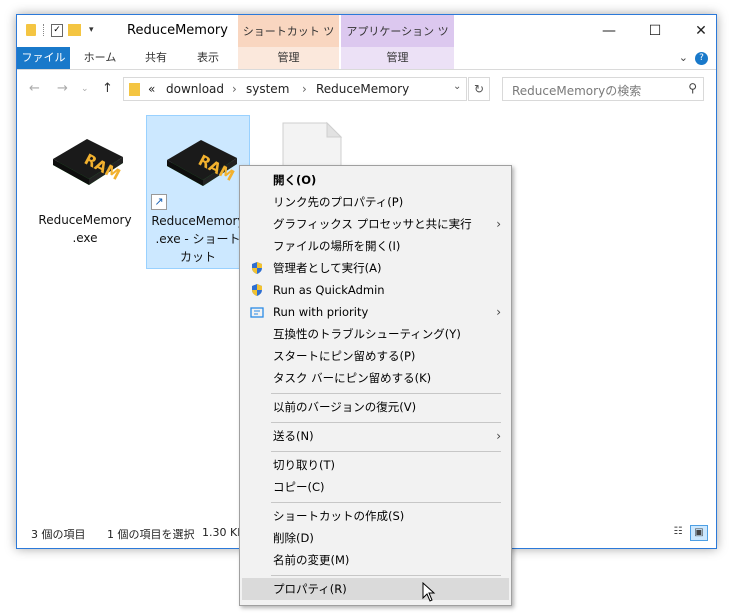 This screenshot has width=734, height=614. Describe the element at coordinates (683, 57) in the screenshot. I see `ribbon-collapse-icon: ⌄` at that location.